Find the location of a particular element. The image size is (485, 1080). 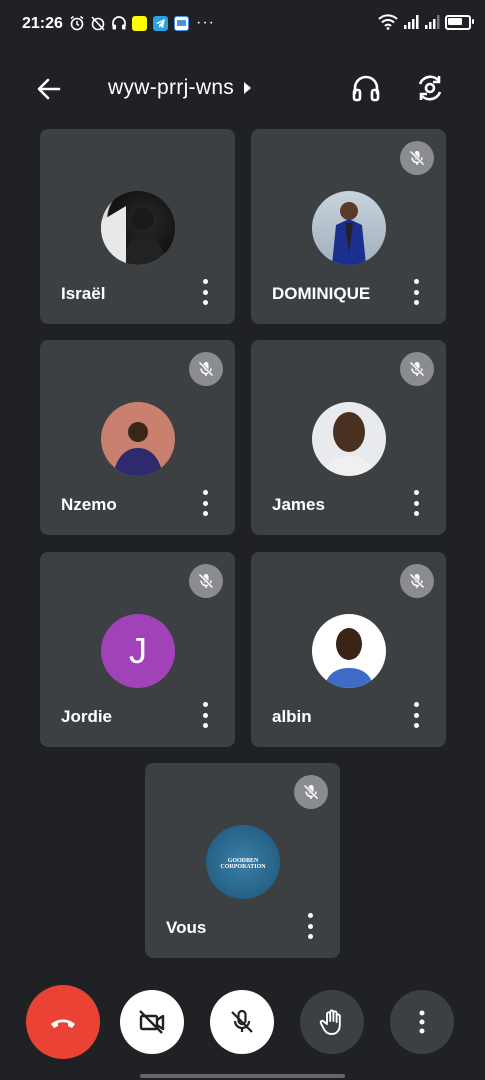

raise-hand-button is located at coordinates (332, 1022).